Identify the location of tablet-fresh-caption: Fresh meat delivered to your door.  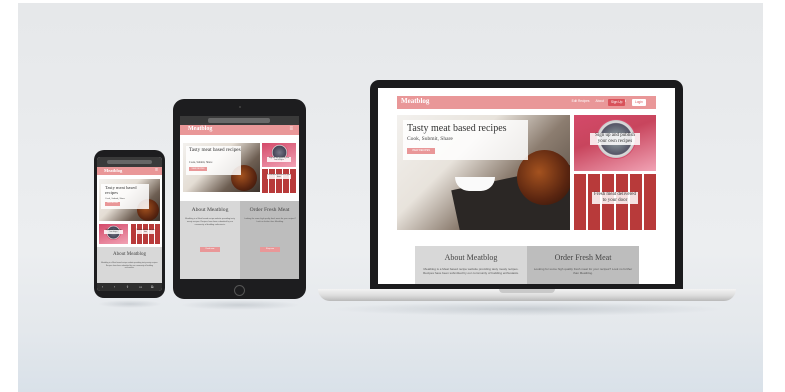
(279, 176).